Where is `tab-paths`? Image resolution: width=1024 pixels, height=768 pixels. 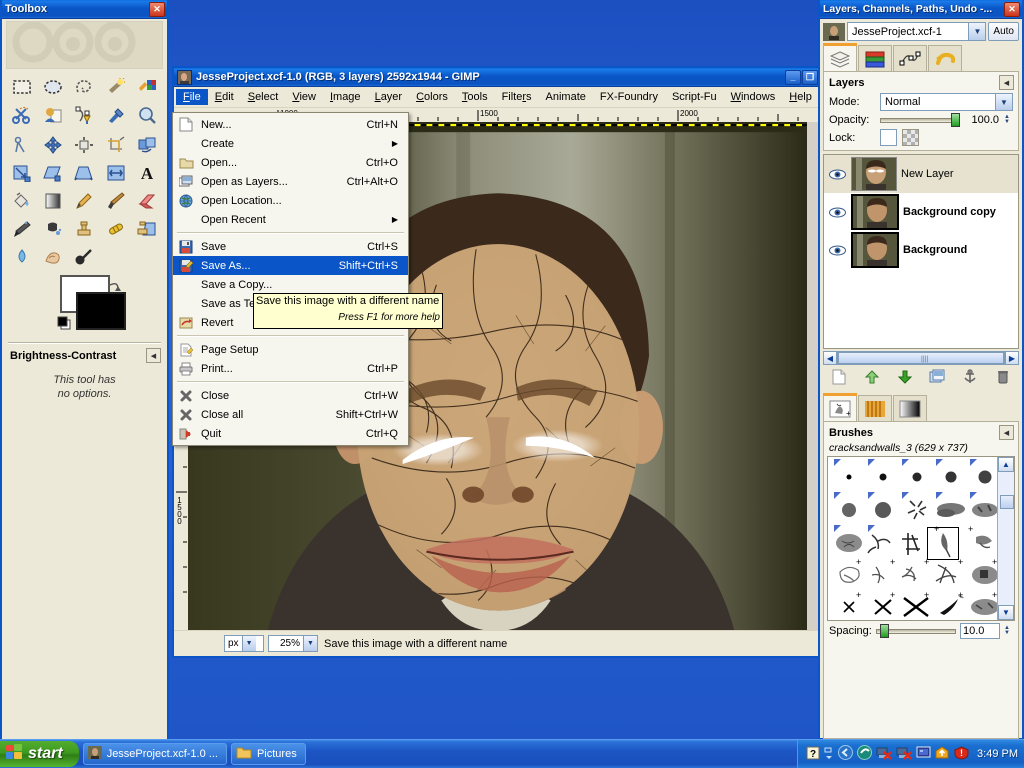
tab-paths is located at coordinates (910, 58).